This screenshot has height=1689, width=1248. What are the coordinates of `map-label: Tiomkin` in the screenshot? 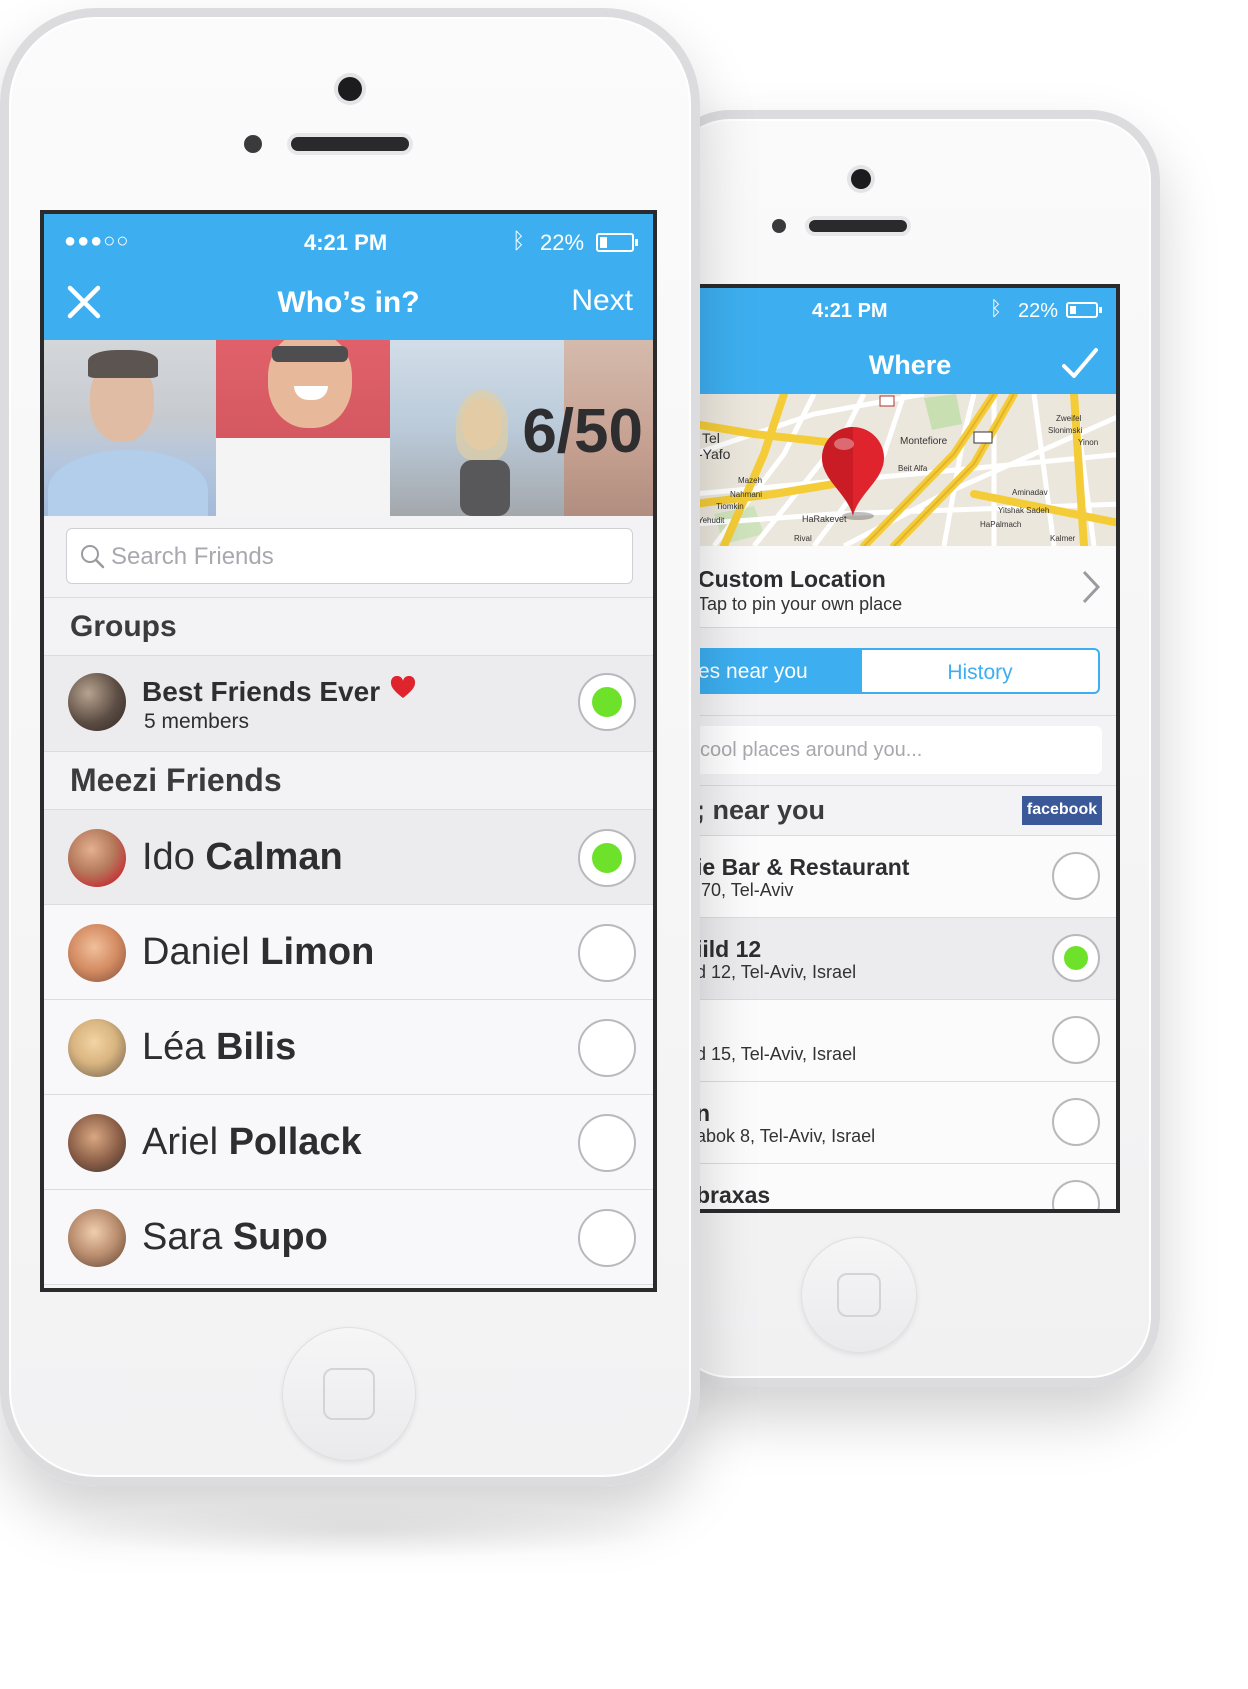 It's located at (730, 506).